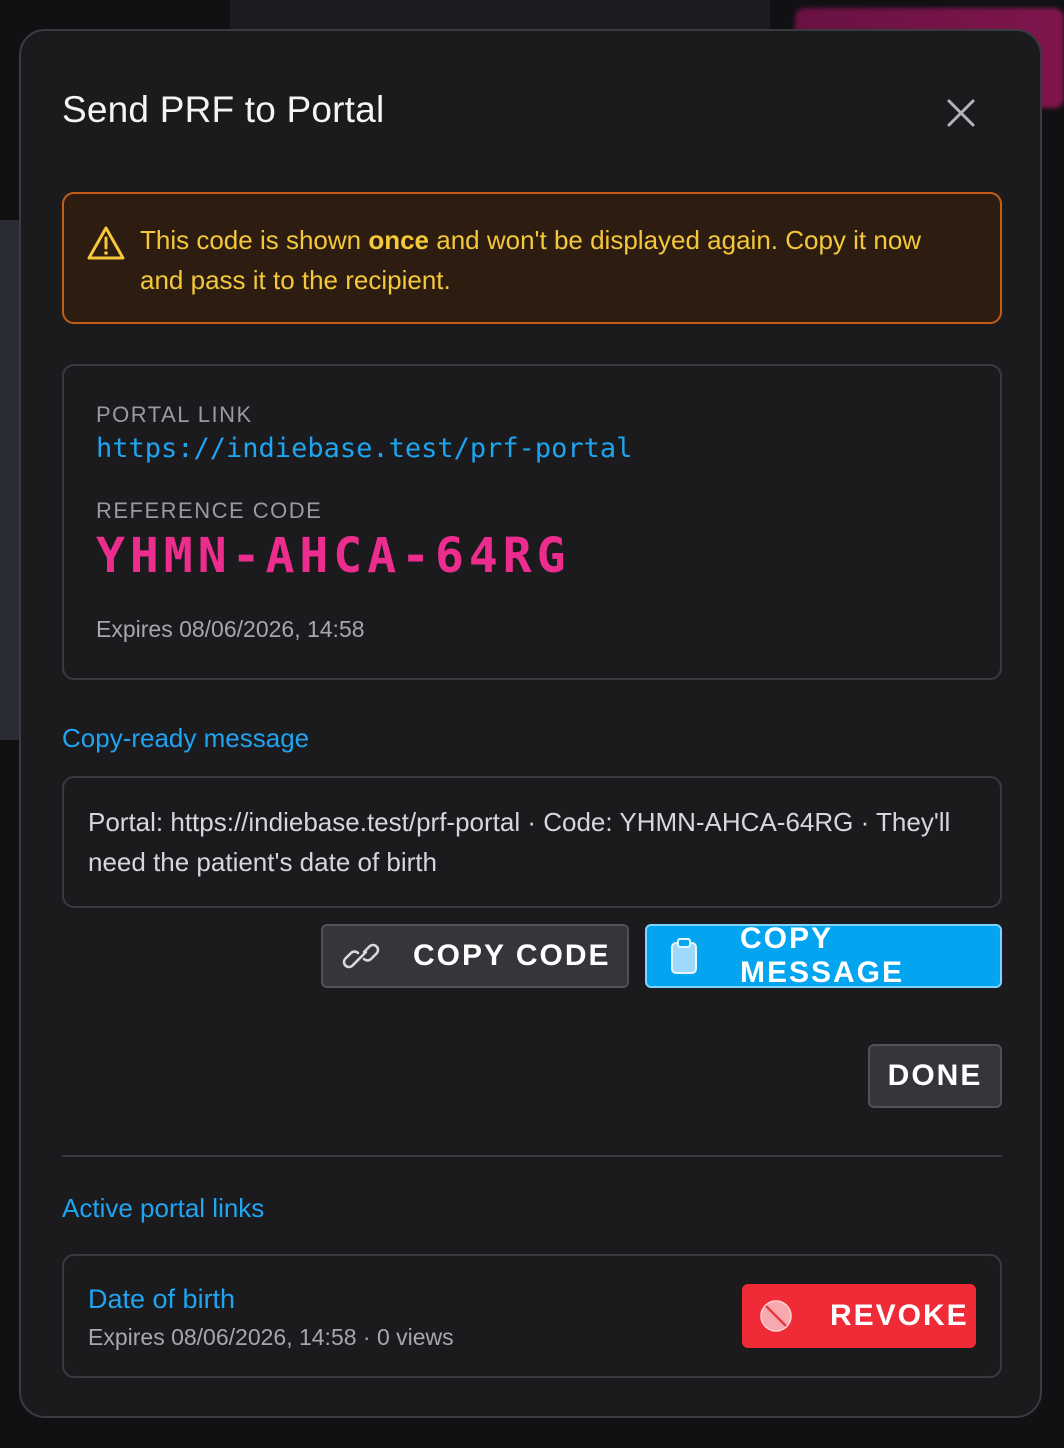 The height and width of the screenshot is (1448, 1064). I want to click on ban-icon, so click(776, 1316).